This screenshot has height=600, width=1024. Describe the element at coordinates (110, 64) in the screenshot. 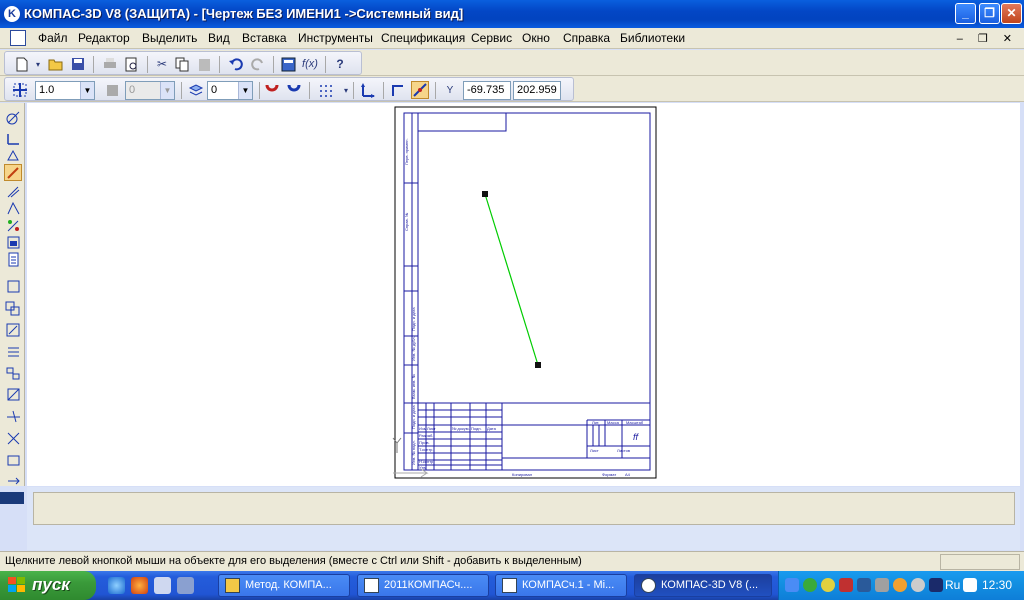

I see `print-icon` at that location.